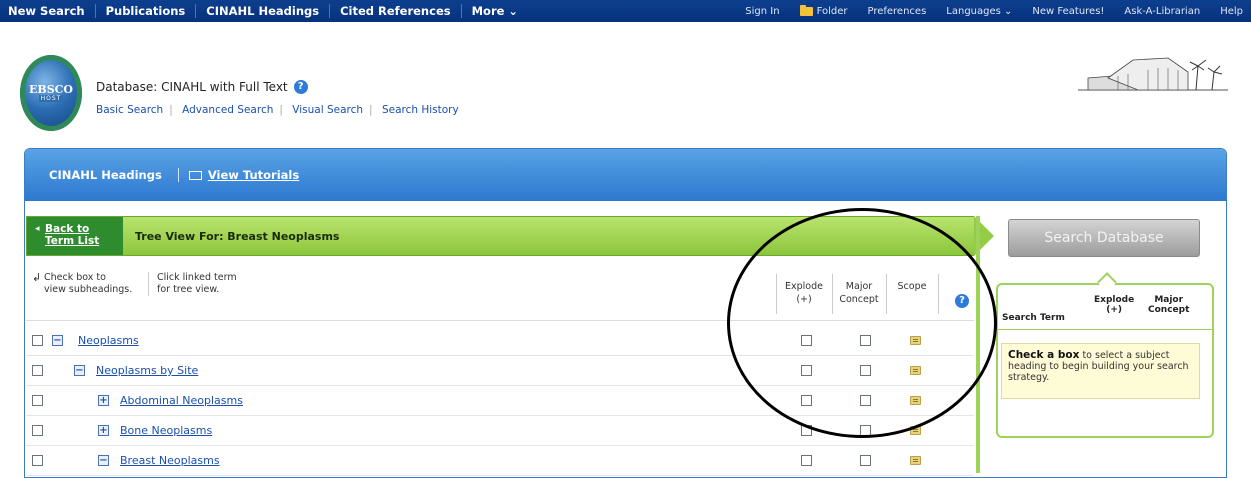 This screenshot has height=478, width=1251. I want to click on tree-view-title: Tree View For: Breast Neoplasms, so click(237, 236).